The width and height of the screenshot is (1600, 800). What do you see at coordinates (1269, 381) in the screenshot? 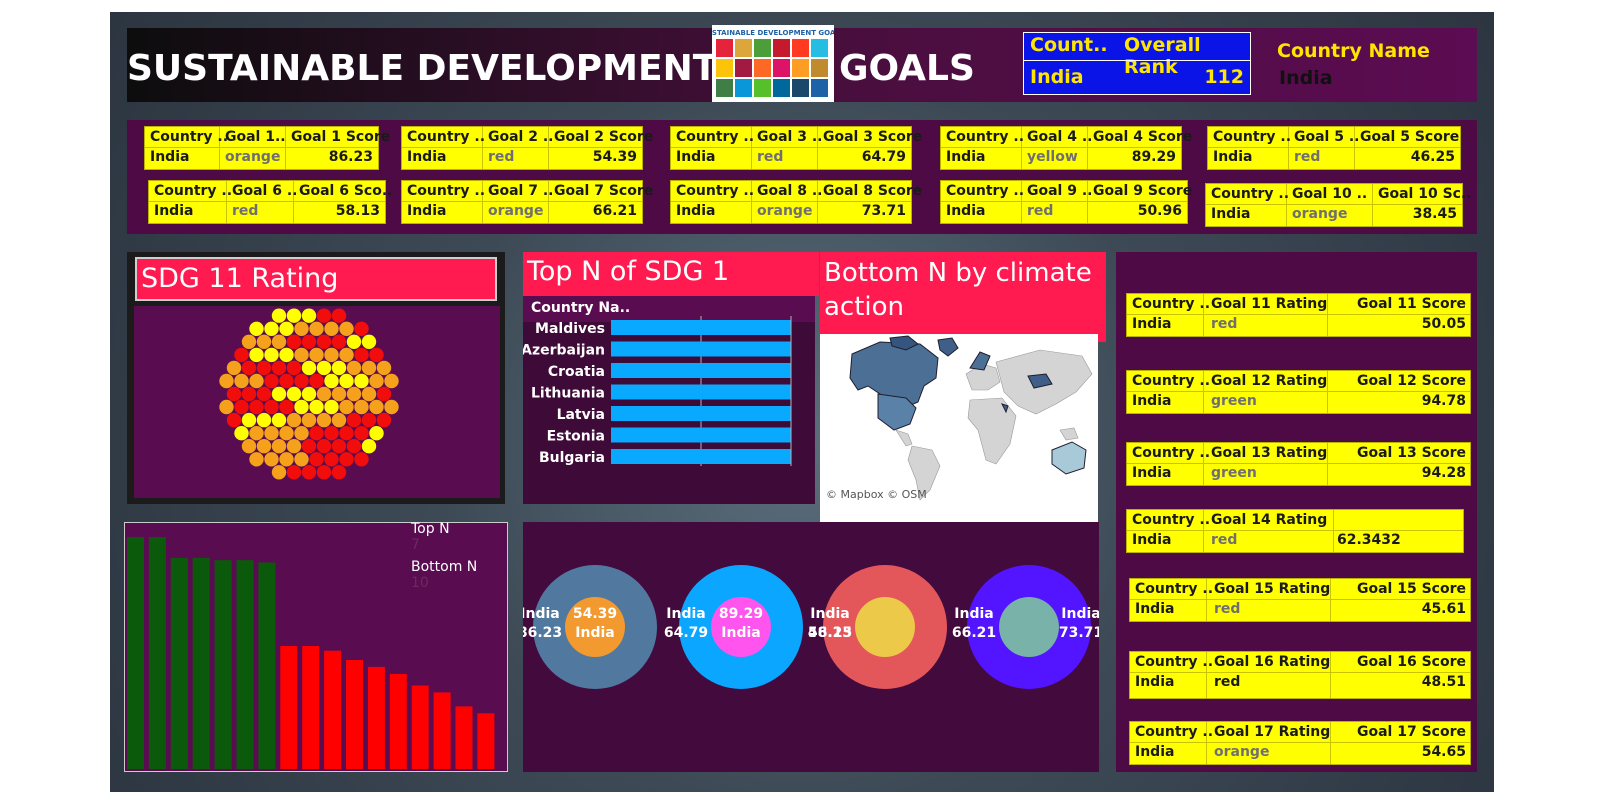
I see `right-card-rating-header: Goal 12 Rating` at bounding box center [1269, 381].